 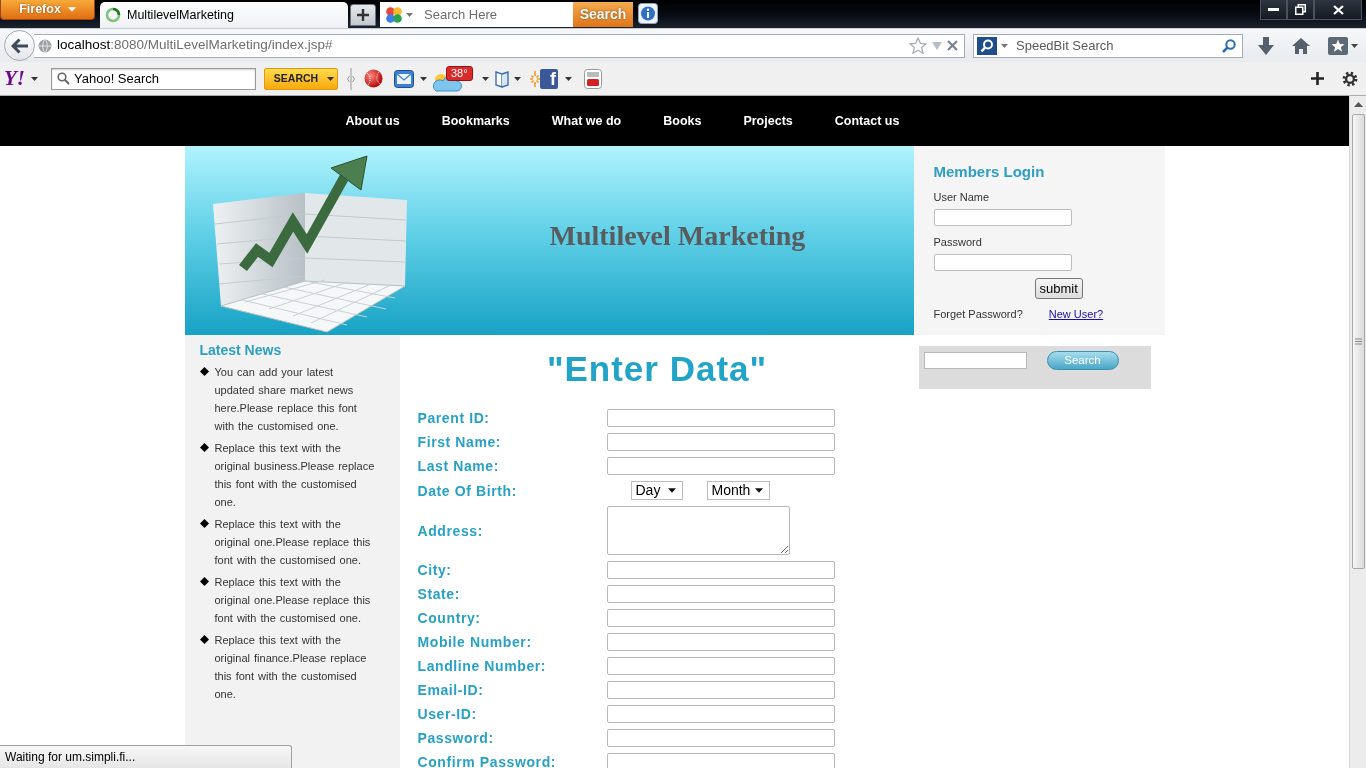 What do you see at coordinates (535, 78) in the screenshot?
I see `sparkle-icon` at bounding box center [535, 78].